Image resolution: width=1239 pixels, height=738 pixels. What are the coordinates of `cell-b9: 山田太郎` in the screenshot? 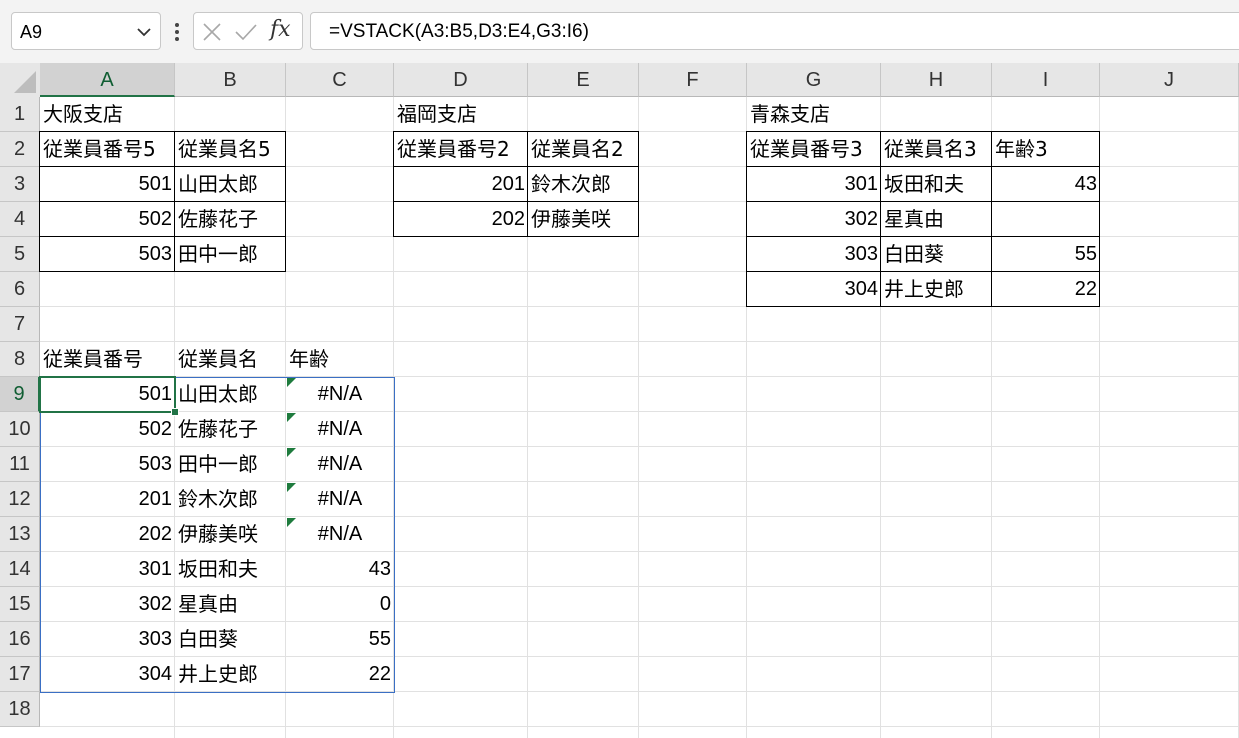 It's located at (218, 394).